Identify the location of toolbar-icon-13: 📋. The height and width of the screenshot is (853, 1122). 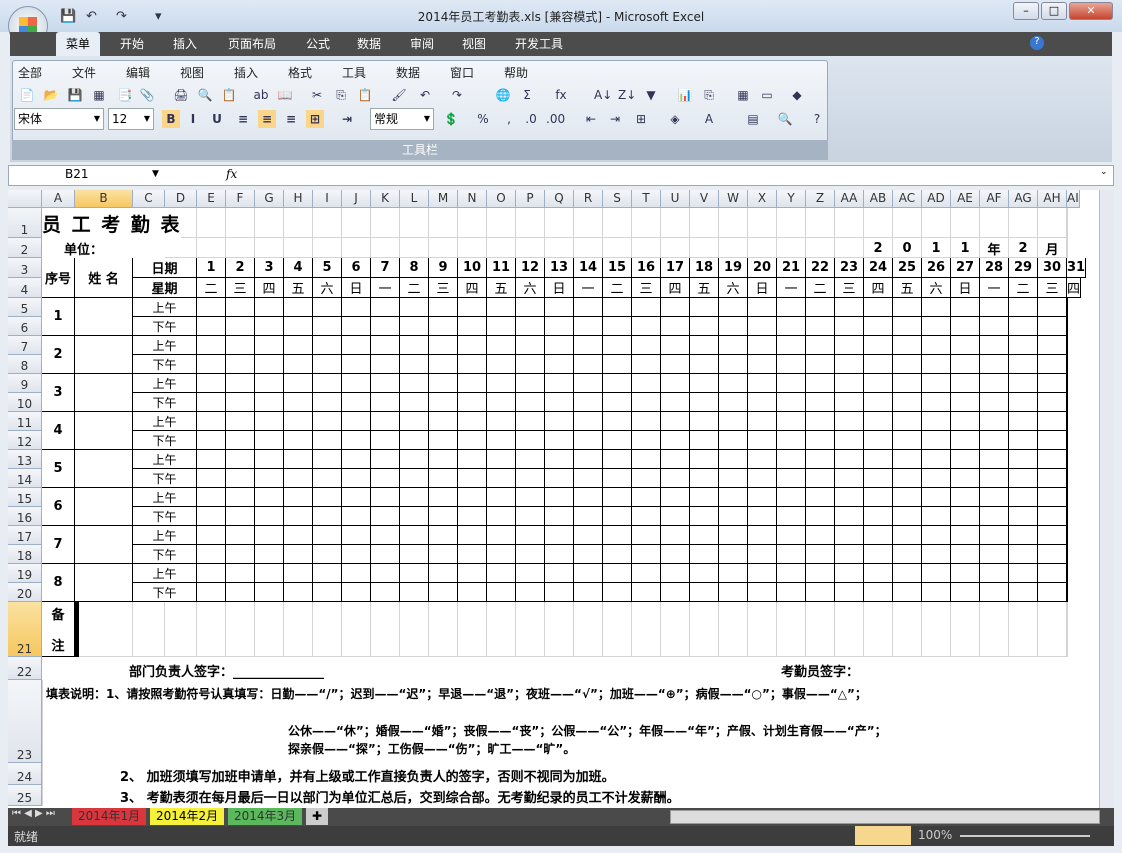
(365, 95).